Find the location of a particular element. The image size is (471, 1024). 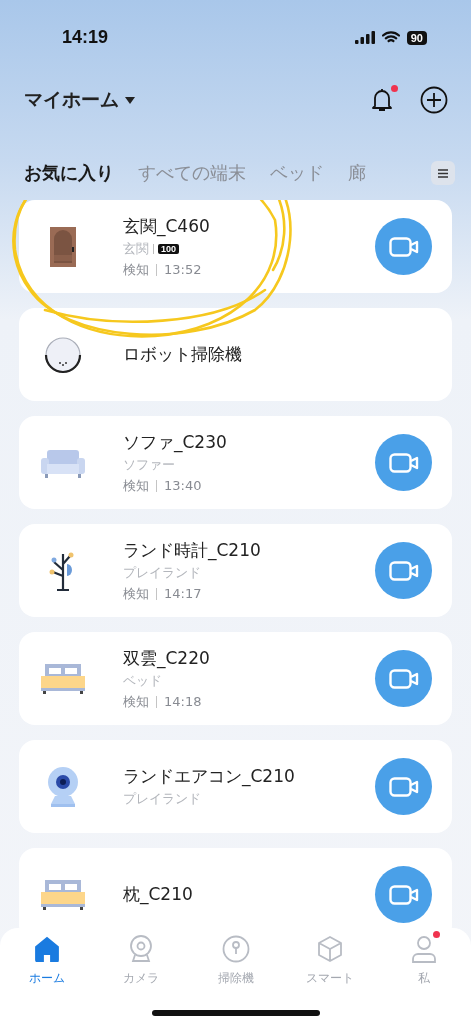

device-card: ロボット掃除機 is located at coordinates (235, 354).